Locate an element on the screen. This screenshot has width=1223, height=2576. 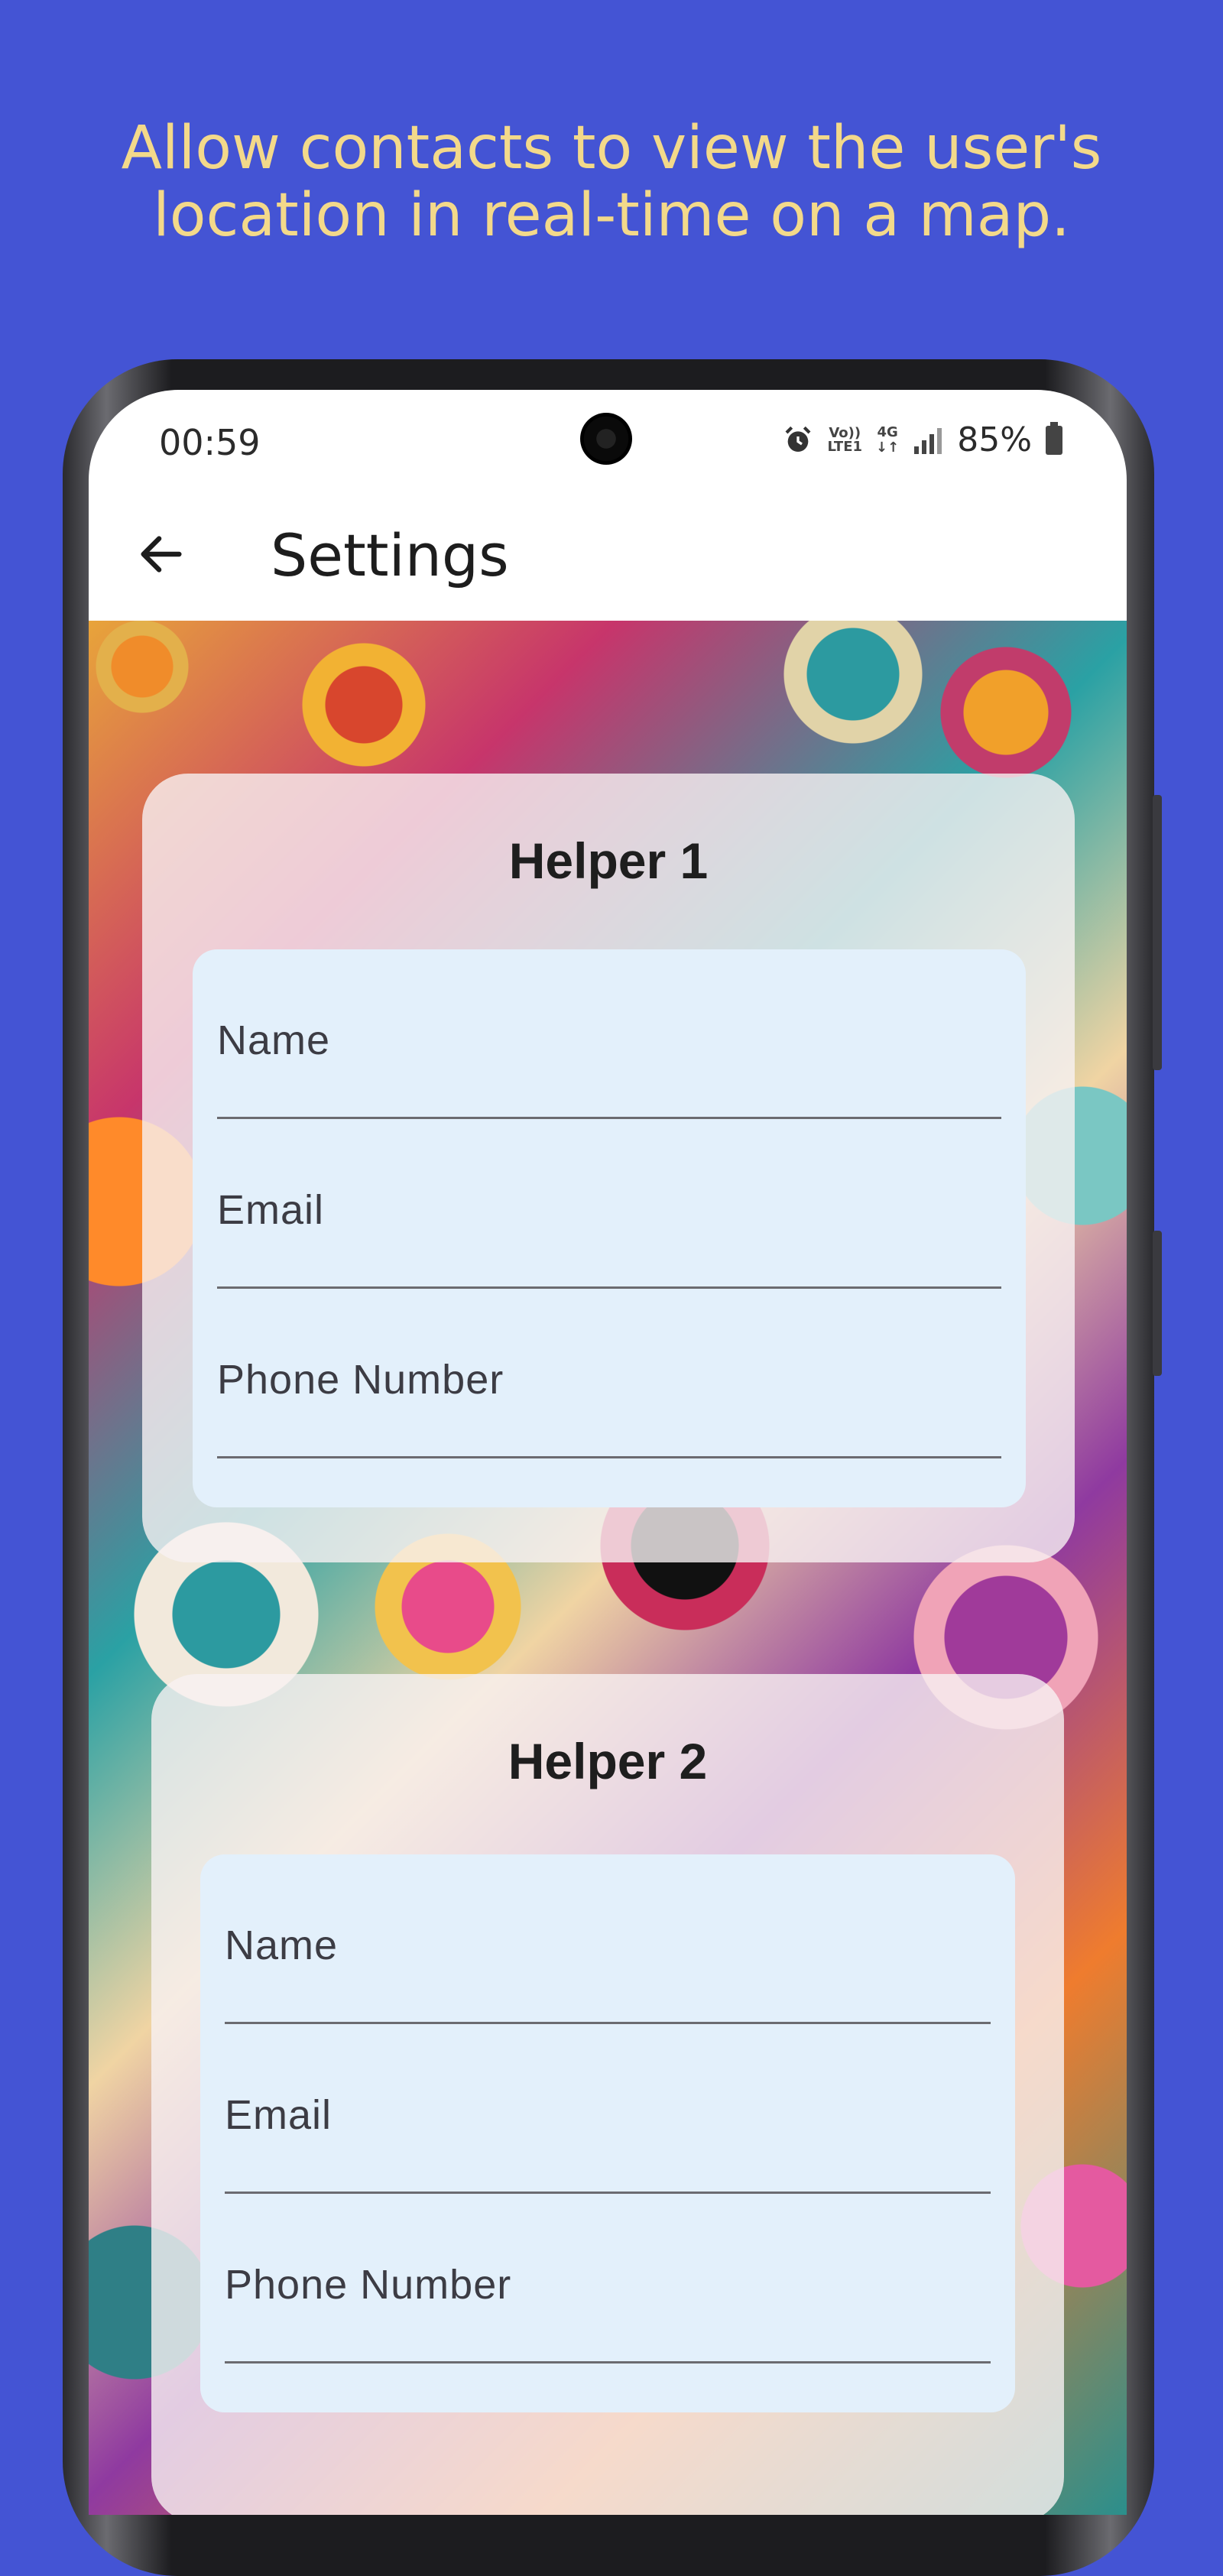
battery-icon is located at coordinates (1054, 438).